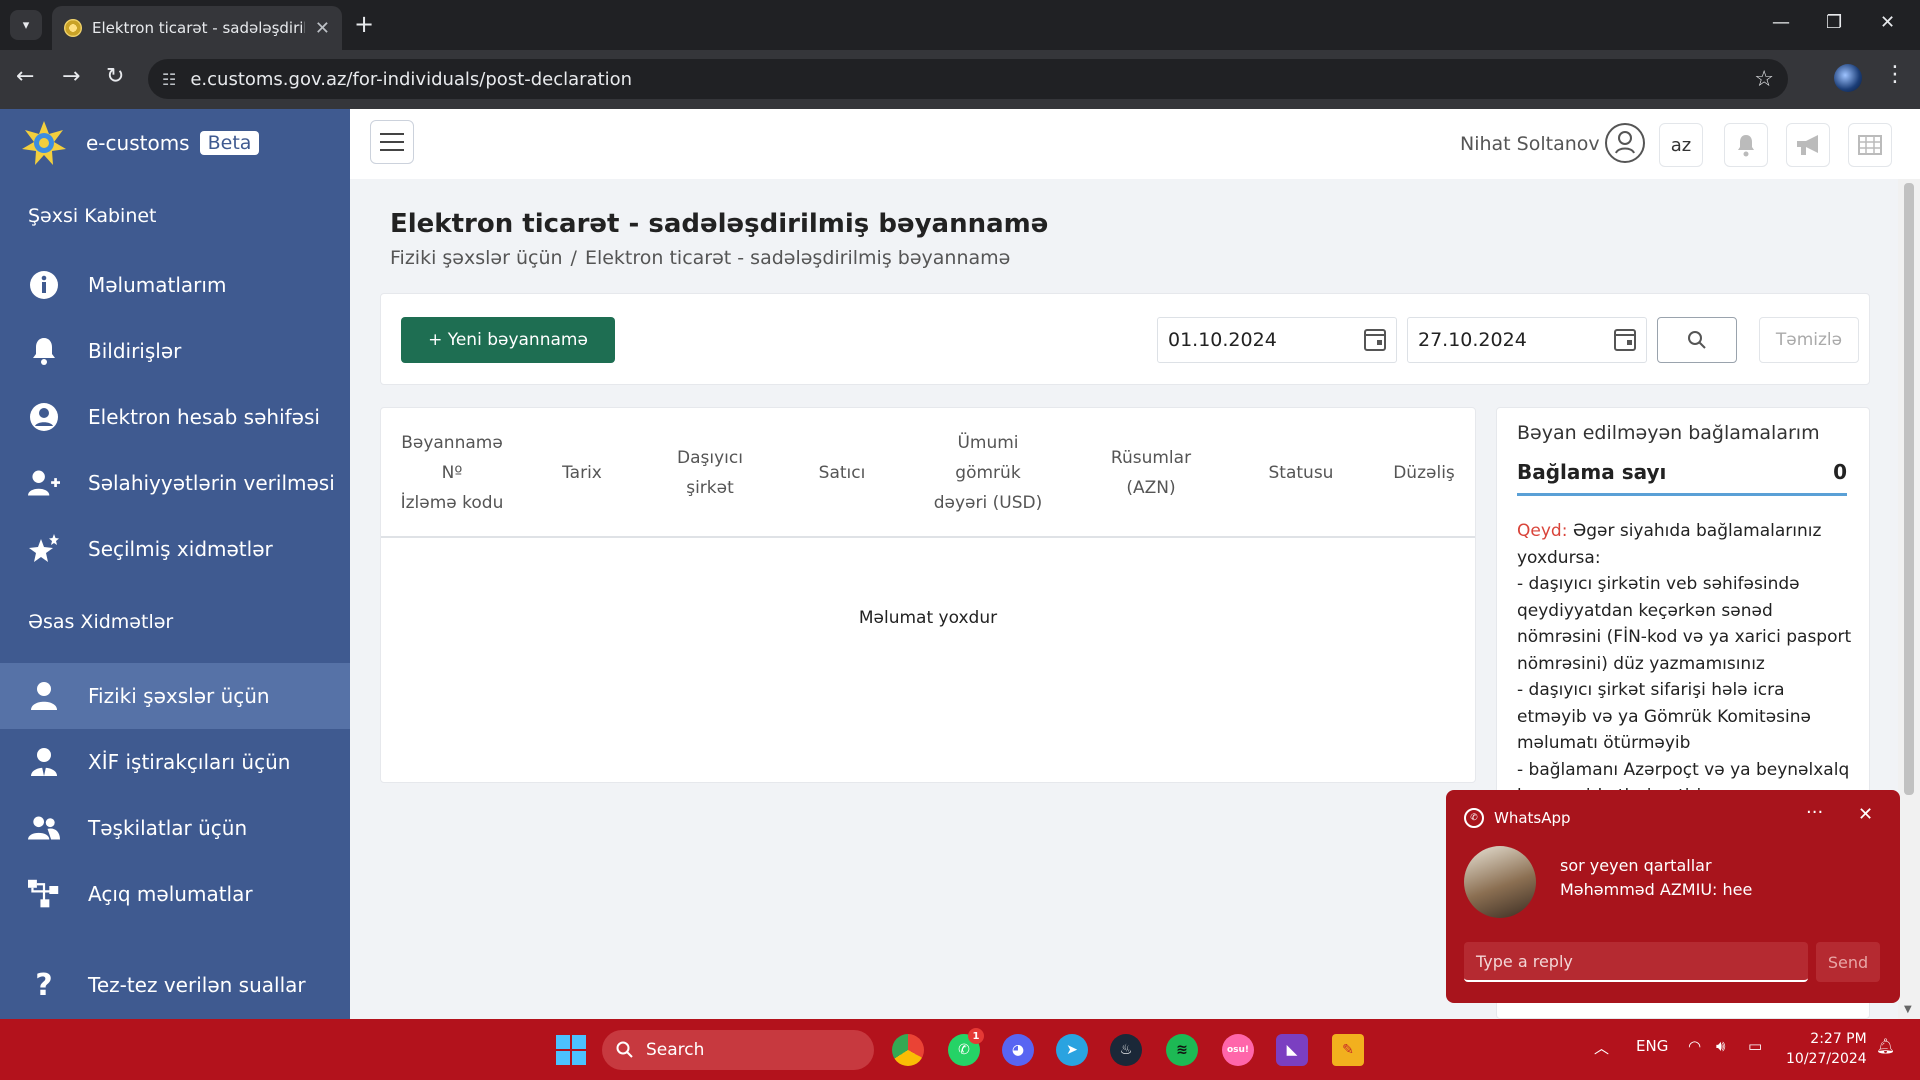  Describe the element at coordinates (73, 28) in the screenshot. I see `customs-favicon-icon` at that location.